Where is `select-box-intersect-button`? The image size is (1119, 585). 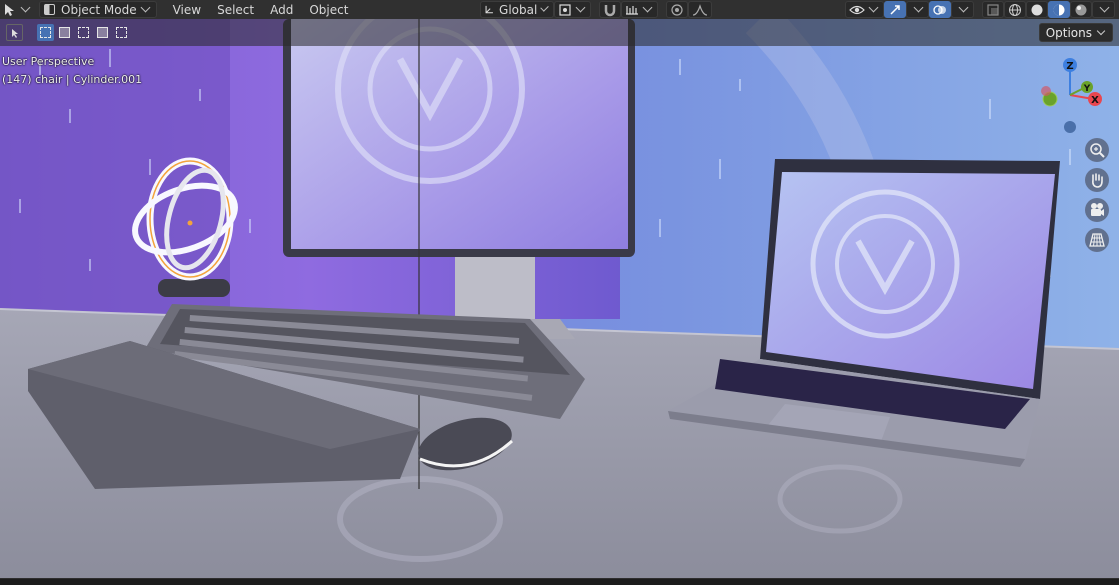
select-box-intersect-button is located at coordinates (121, 32).